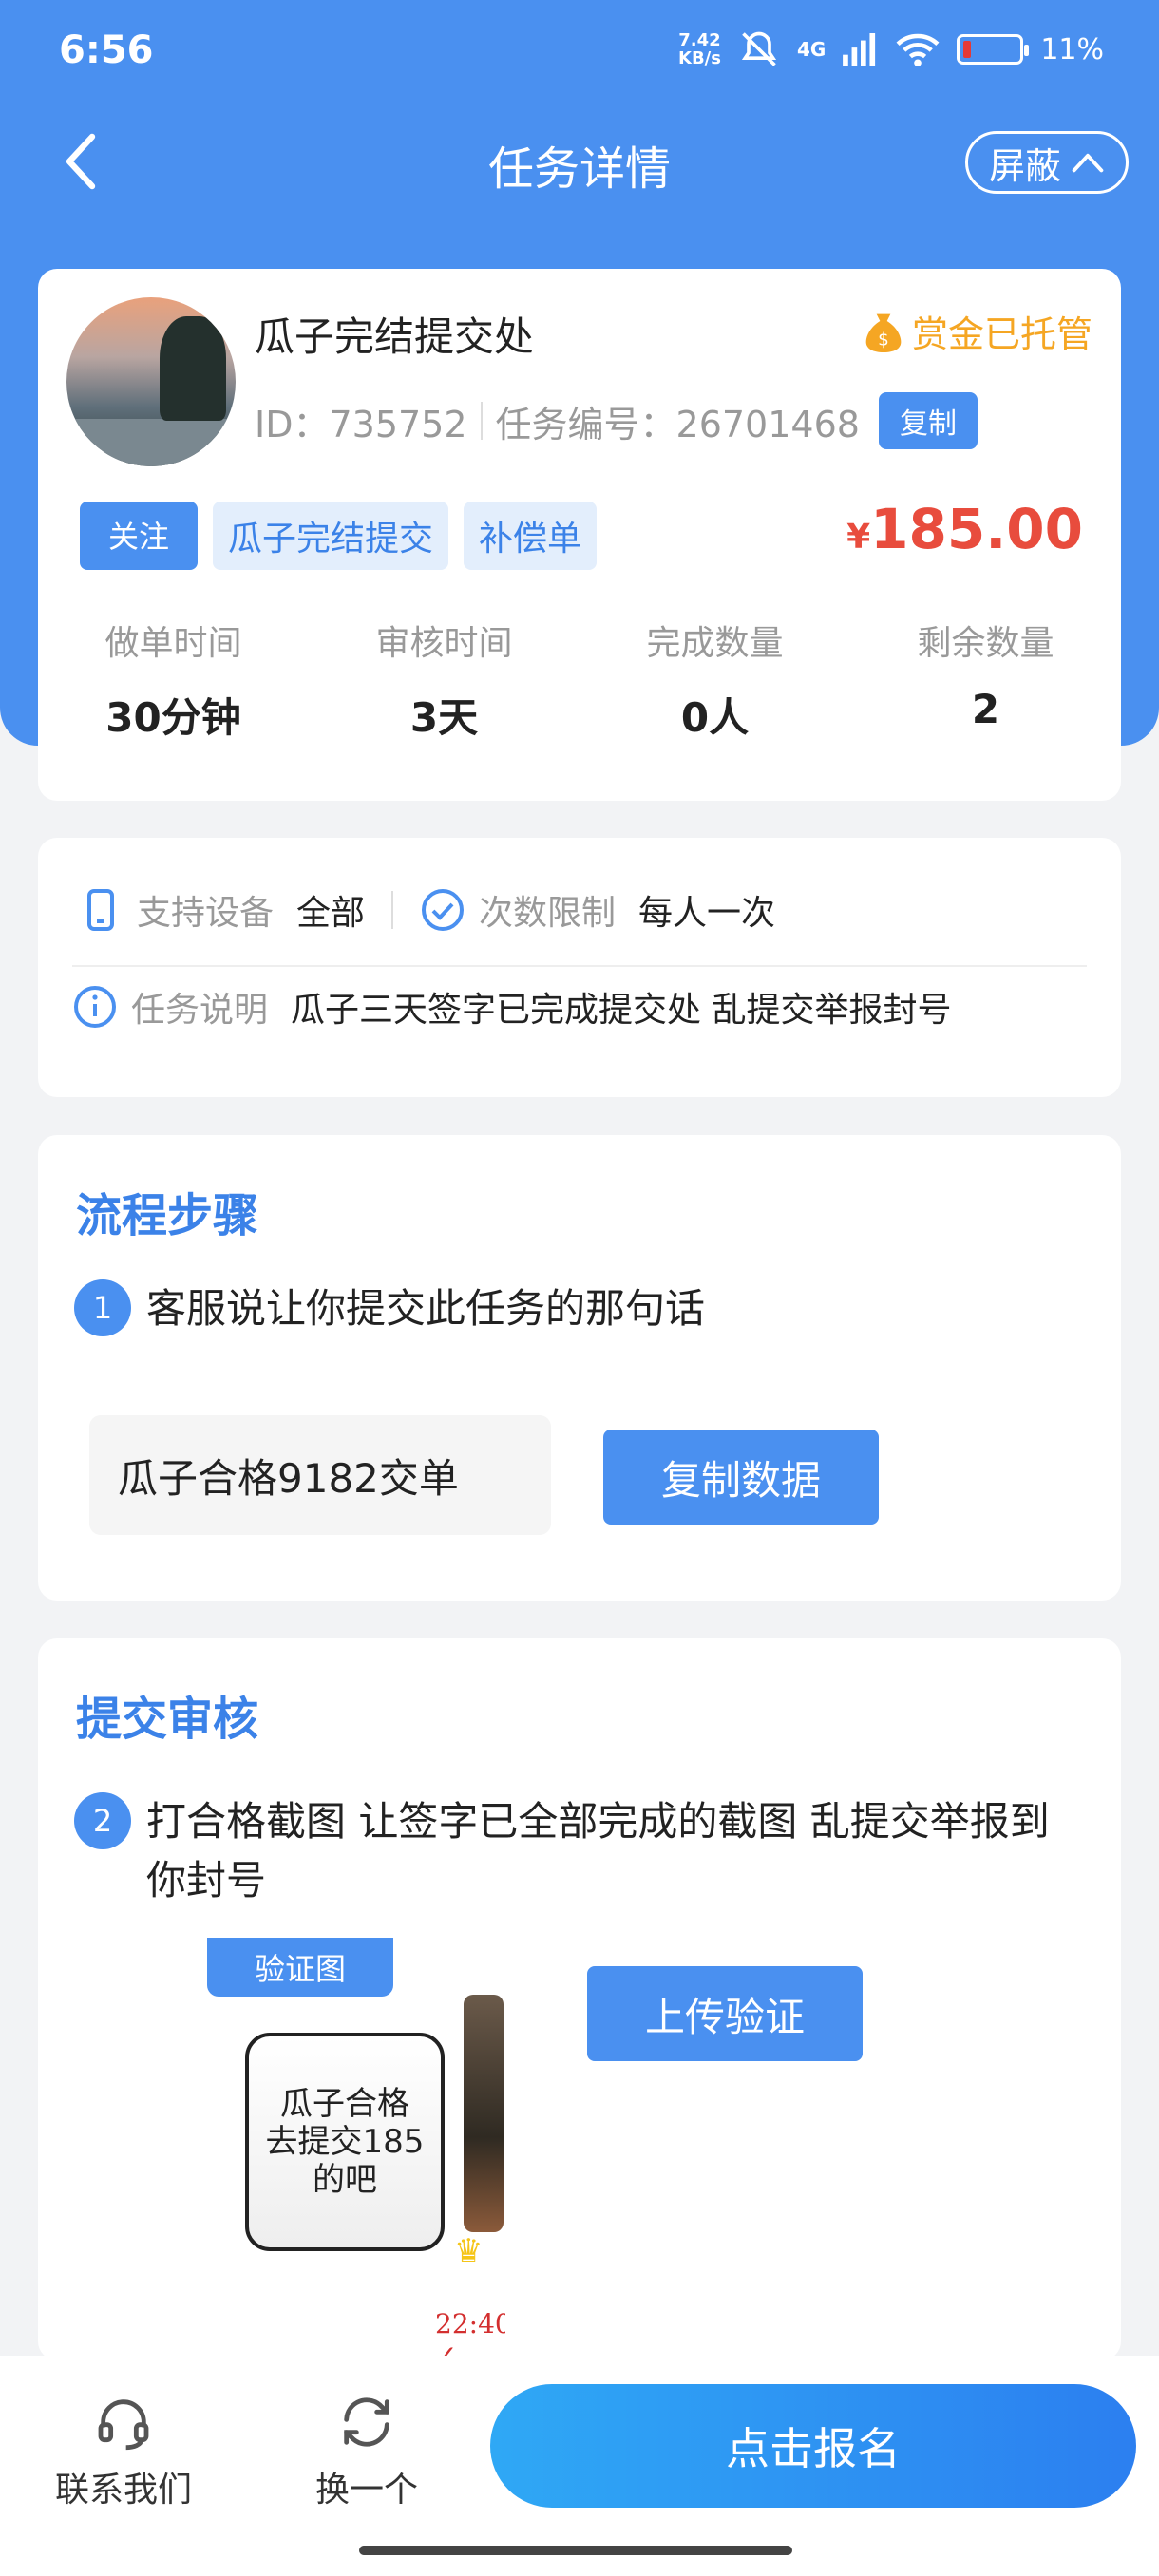  Describe the element at coordinates (167, 1719) in the screenshot. I see `submit-title: 提交审核` at that location.